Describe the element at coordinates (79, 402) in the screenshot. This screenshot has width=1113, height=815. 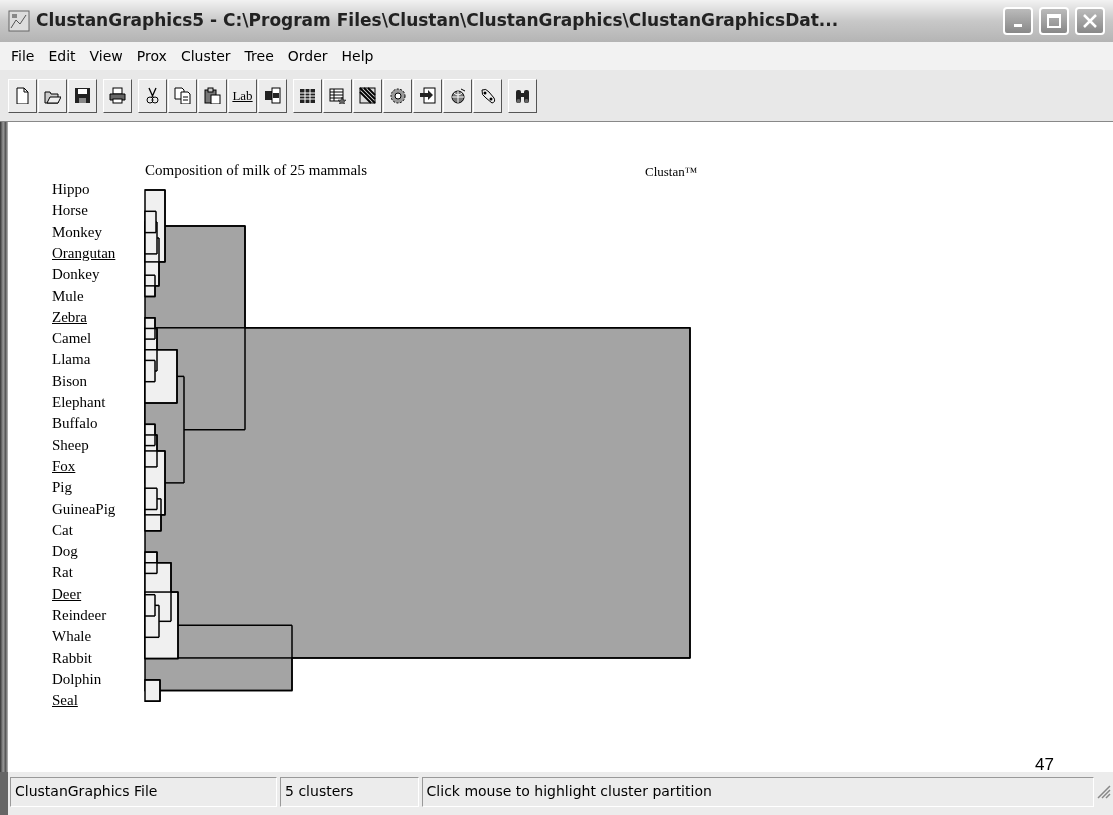
I see `leaf-label: Elephant` at that location.